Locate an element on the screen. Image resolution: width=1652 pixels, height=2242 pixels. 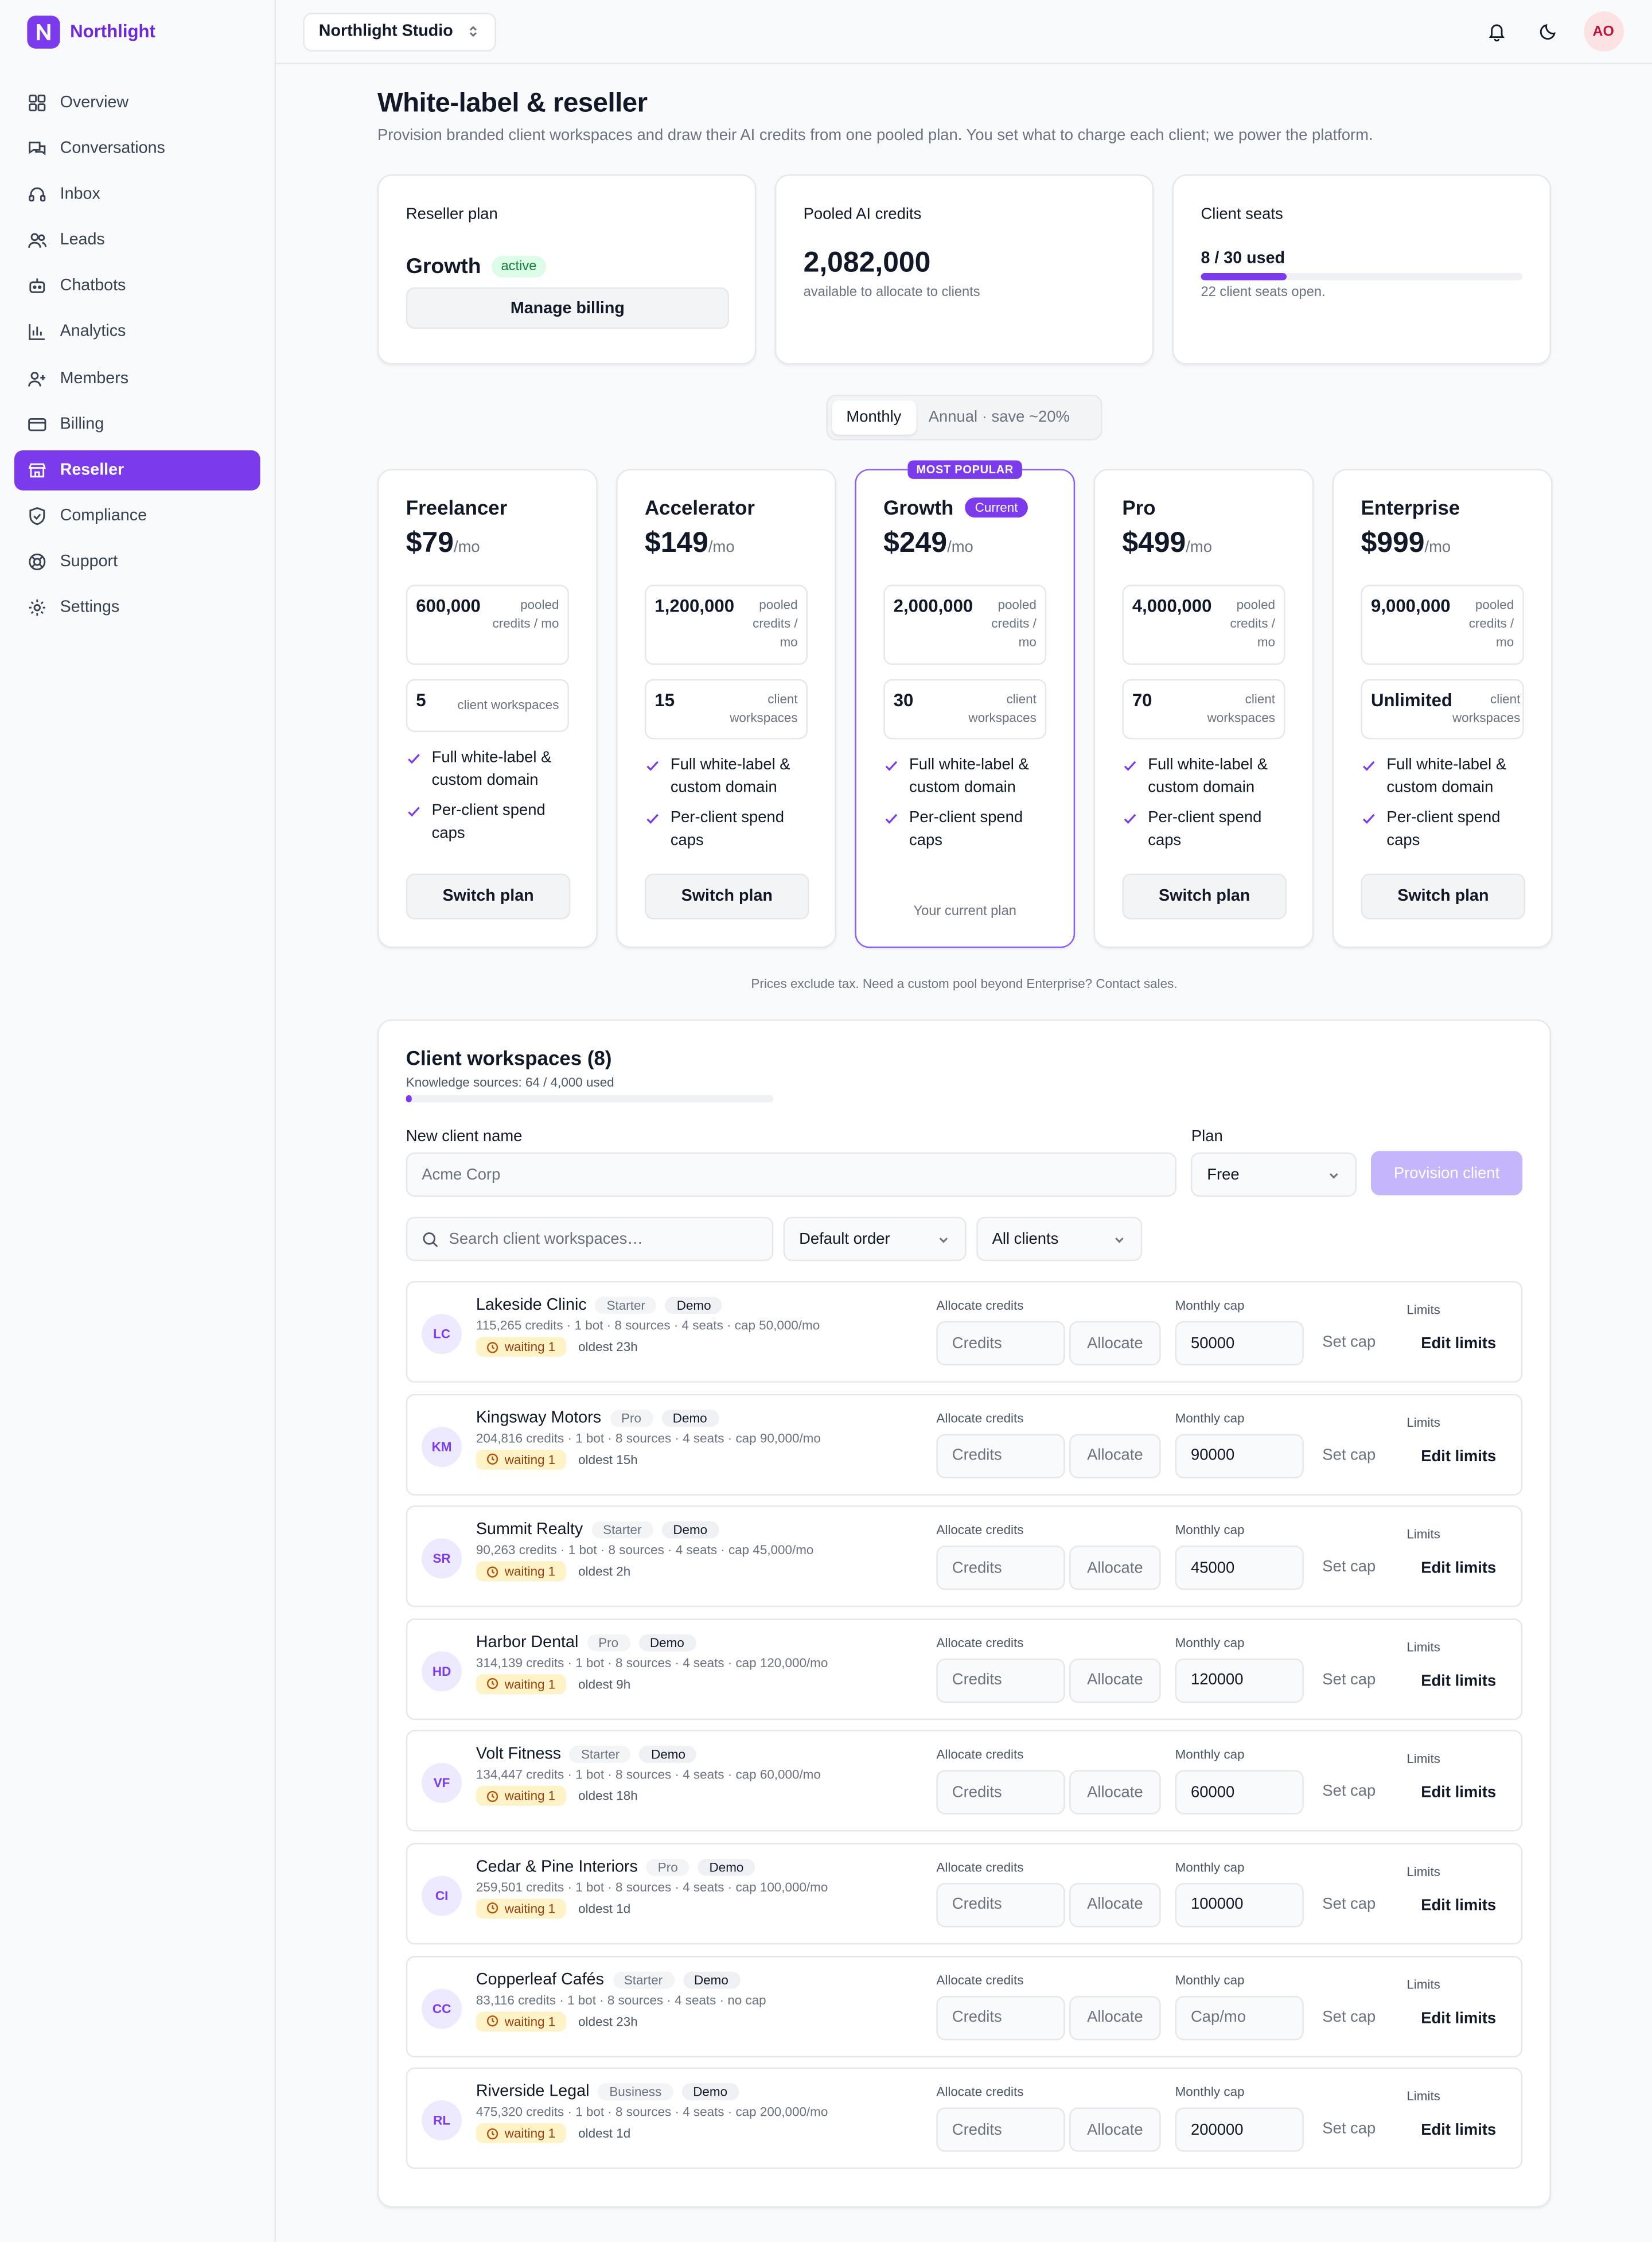
user-avatar: AO is located at coordinates (1603, 31).